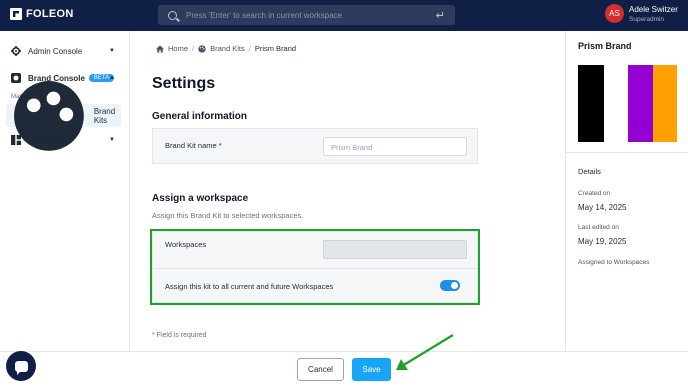  I want to click on sidebar-item-label: Workspaces, so click(50, 140).